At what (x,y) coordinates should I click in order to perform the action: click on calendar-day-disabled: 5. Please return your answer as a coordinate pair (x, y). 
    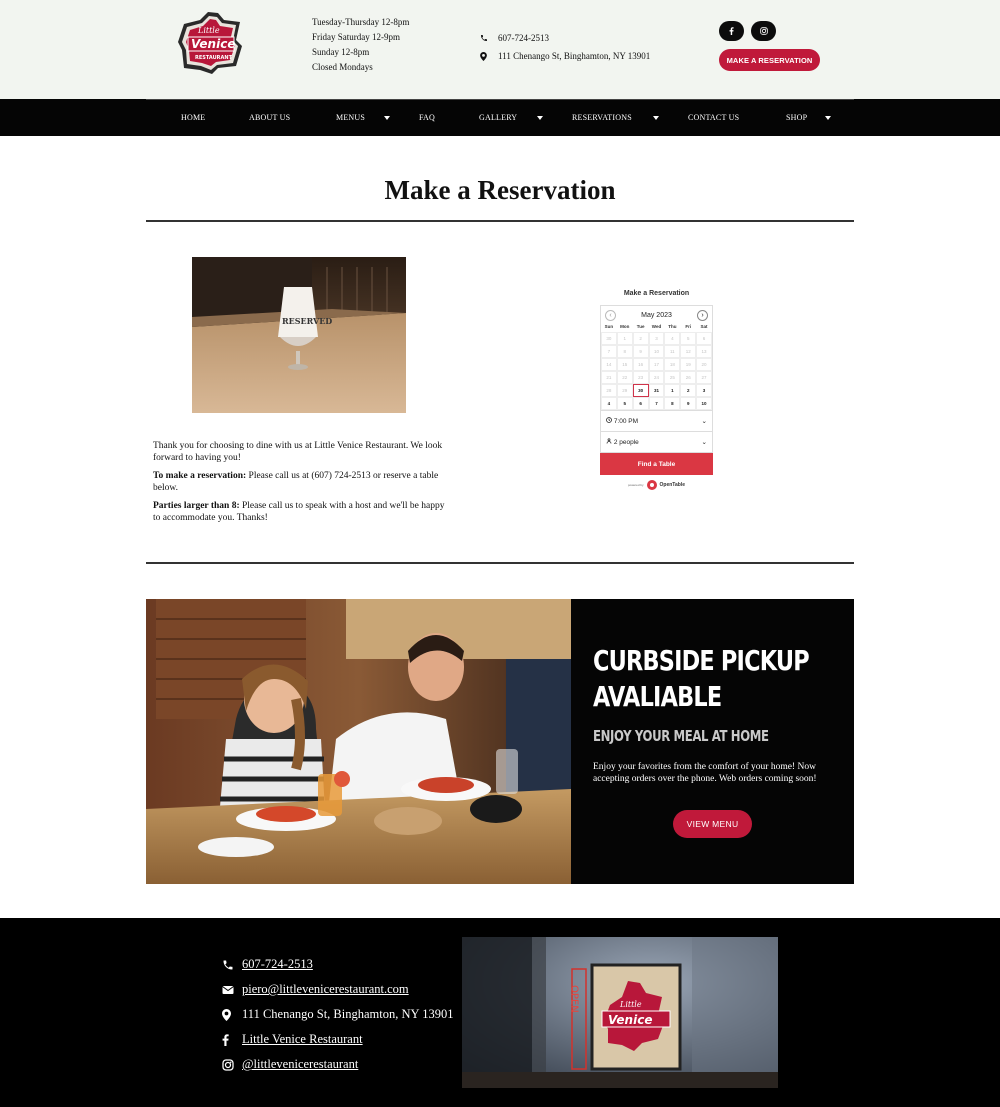
    Looking at the image, I should click on (688, 338).